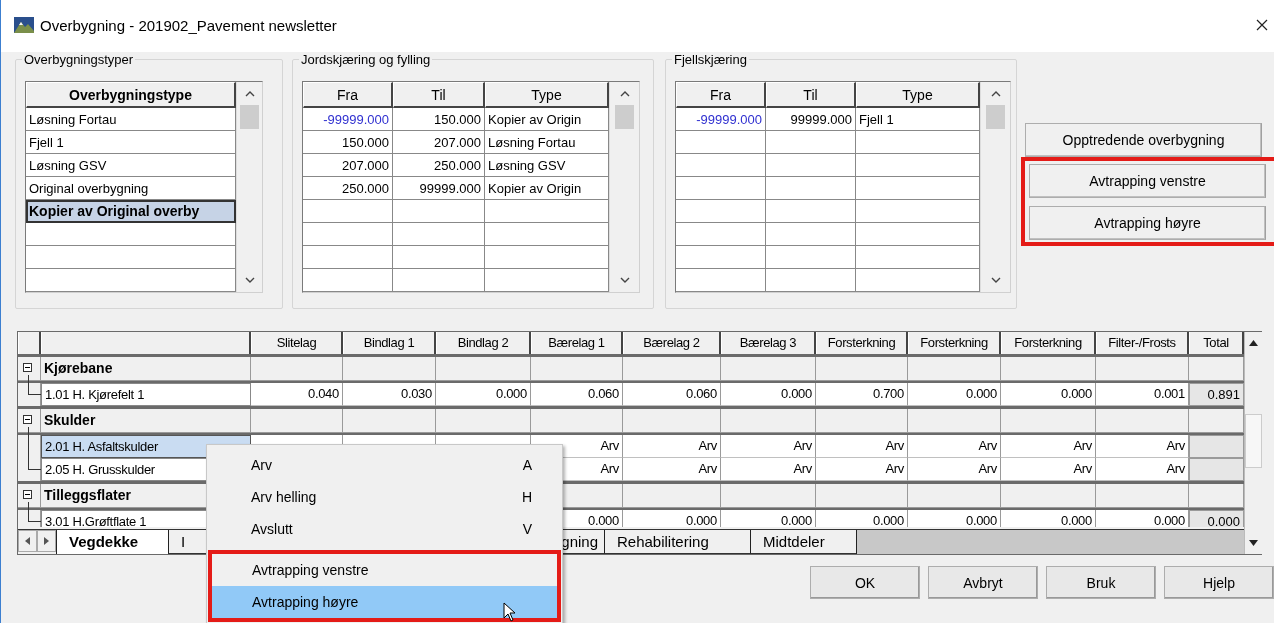 The height and width of the screenshot is (623, 1274). Describe the element at coordinates (284, 497) in the screenshot. I see `menu-label: Arv helling` at that location.